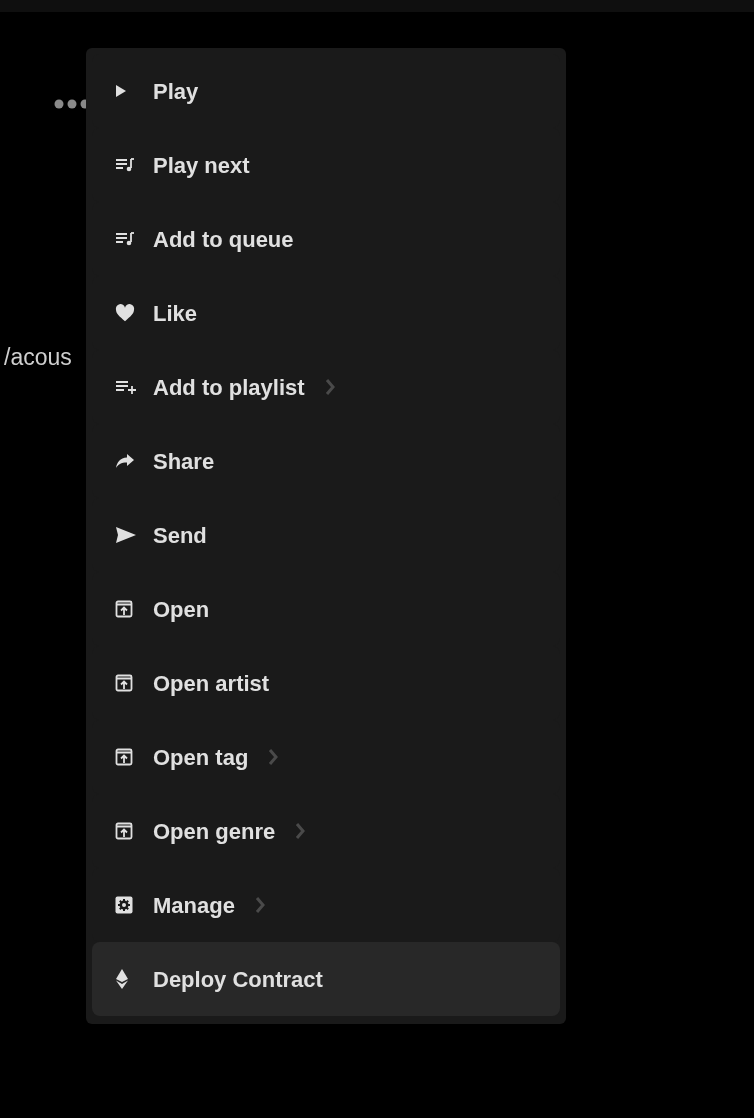 The height and width of the screenshot is (1118, 754). Describe the element at coordinates (194, 905) in the screenshot. I see `menu-item-label: Manage` at that location.